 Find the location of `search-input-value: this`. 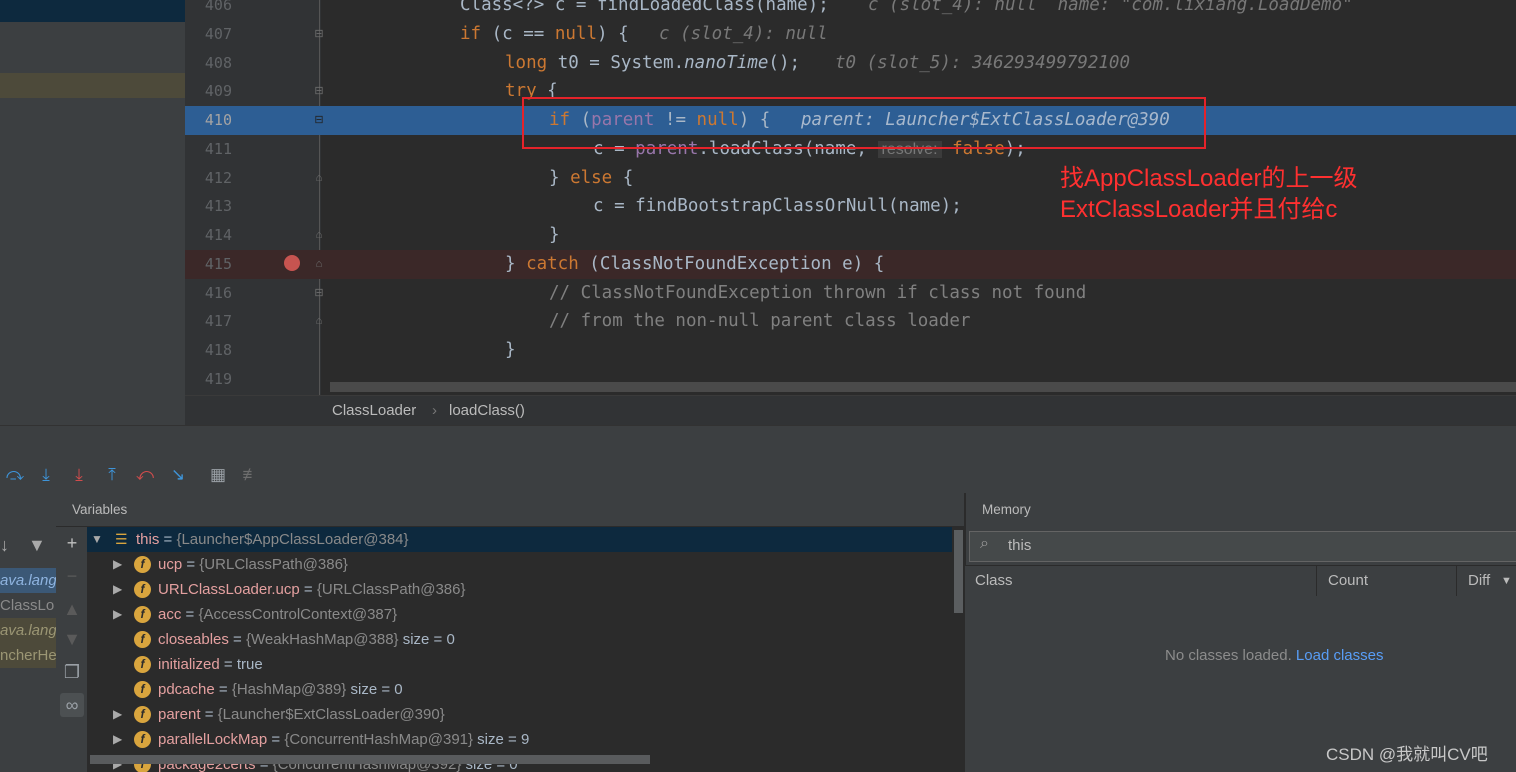

search-input-value: this is located at coordinates (1019, 545).